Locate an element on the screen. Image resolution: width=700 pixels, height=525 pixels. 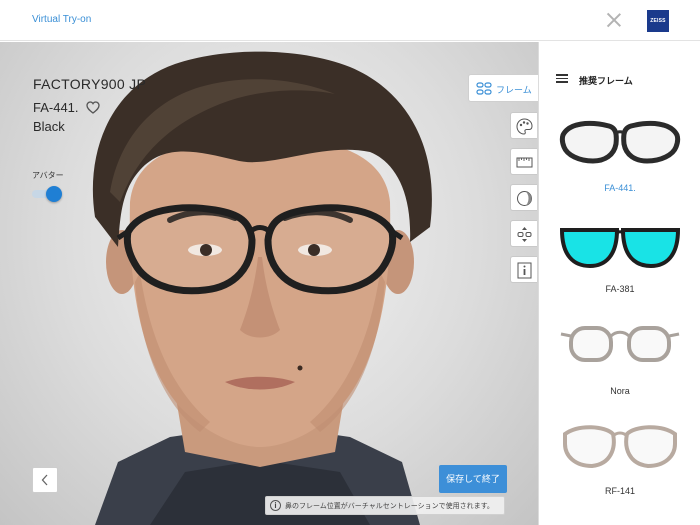
frame-item-name: FA-381 is located at coordinates (620, 289).